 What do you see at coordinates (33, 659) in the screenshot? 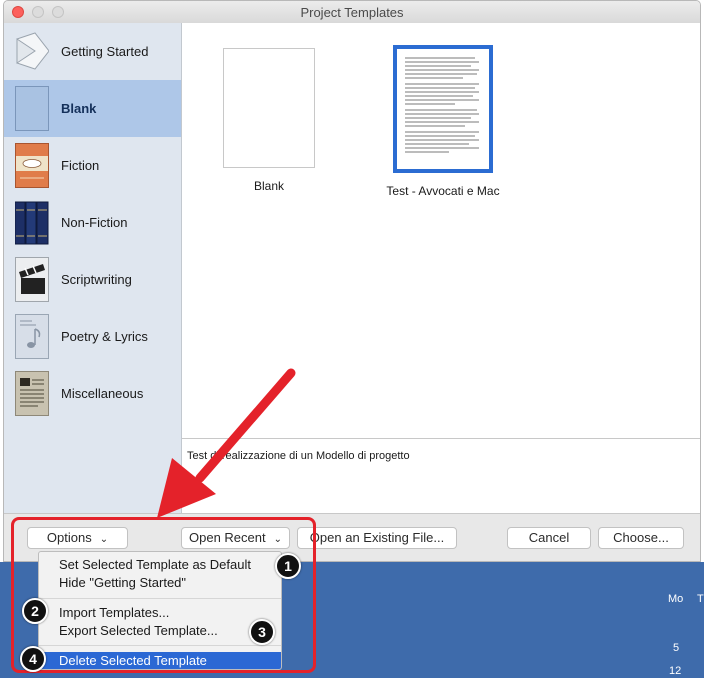
I see `step-badge-4: 4` at bounding box center [33, 659].